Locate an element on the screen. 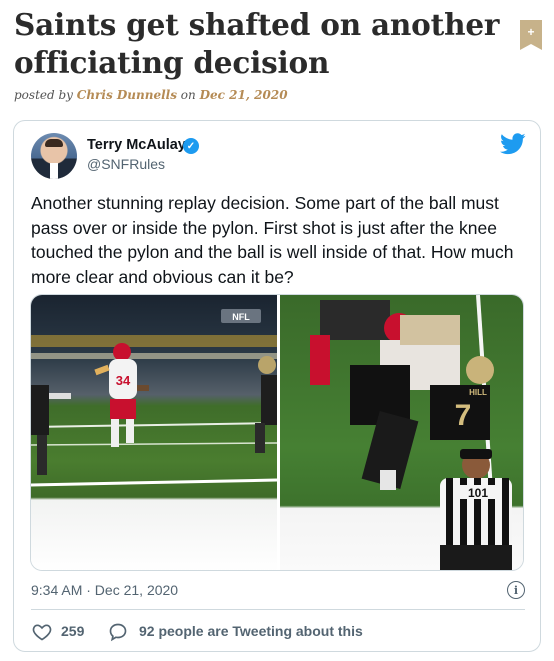  photo-left-scene: NFL 34 is located at coordinates (154, 398).